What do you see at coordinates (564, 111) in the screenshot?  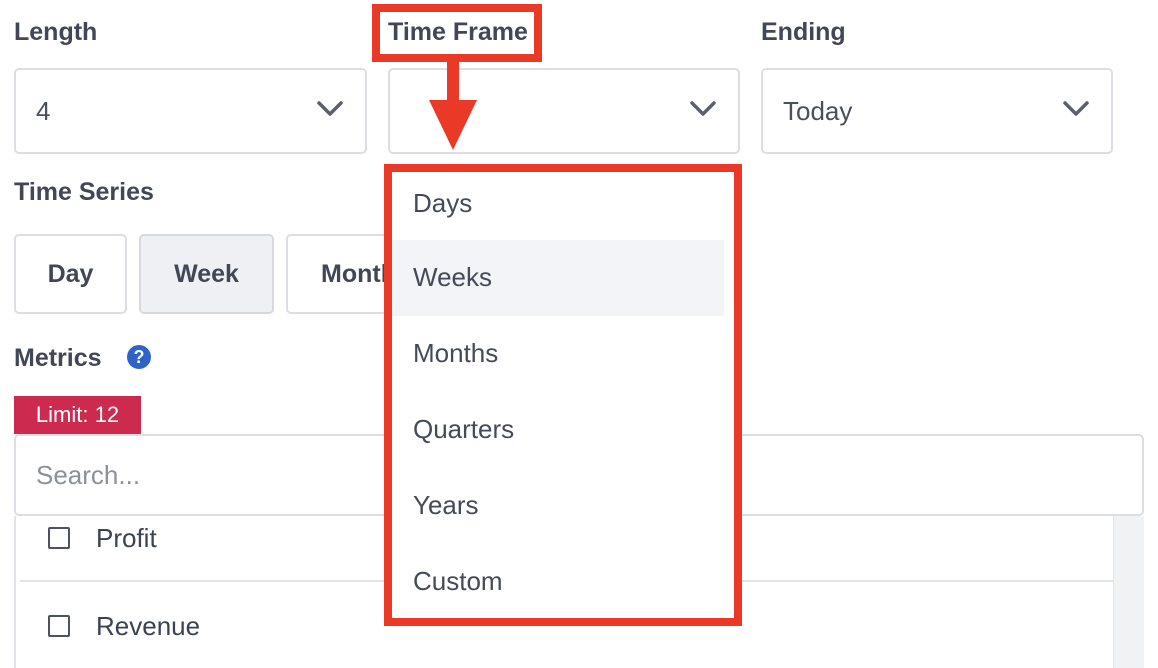 I see `time-frame-select` at bounding box center [564, 111].